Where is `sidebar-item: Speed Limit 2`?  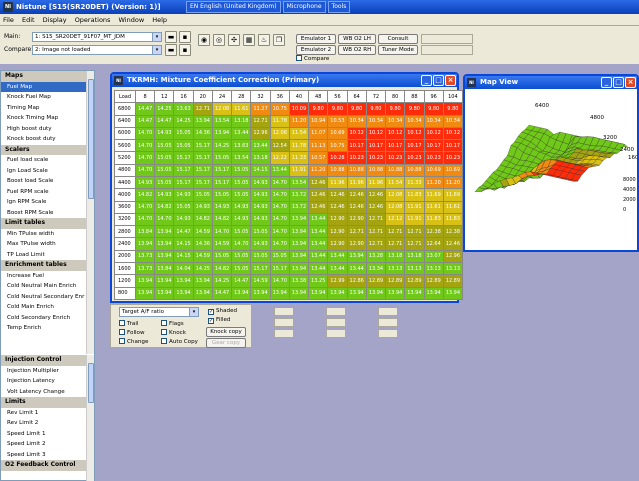
sidebar-item: Speed Limit 2 is located at coordinates (44, 444).